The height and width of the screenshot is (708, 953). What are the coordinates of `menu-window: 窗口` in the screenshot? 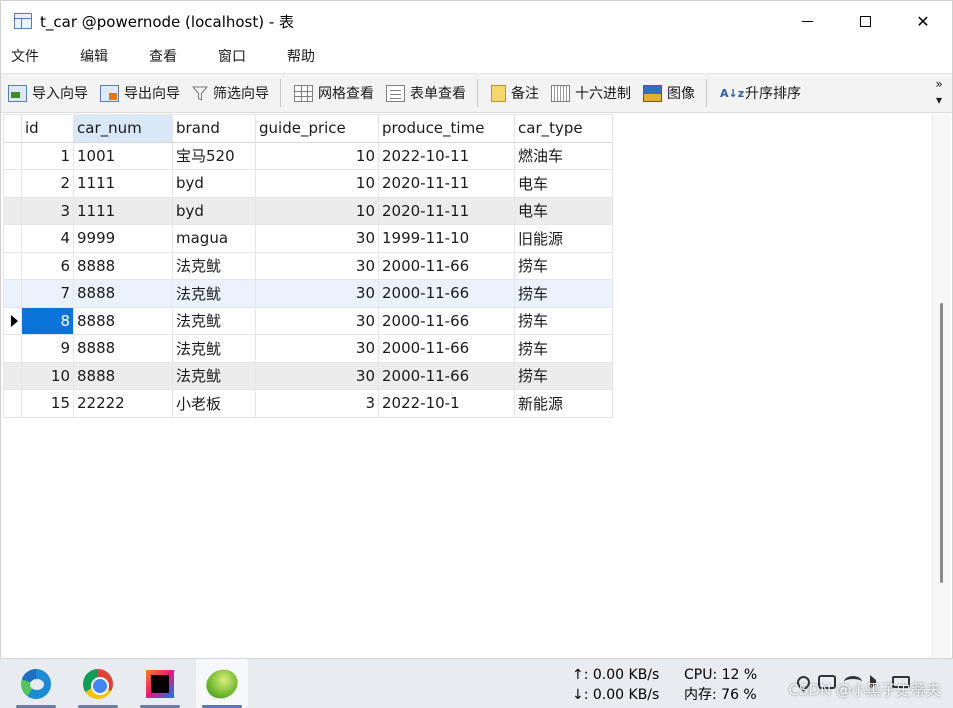 It's located at (232, 57).